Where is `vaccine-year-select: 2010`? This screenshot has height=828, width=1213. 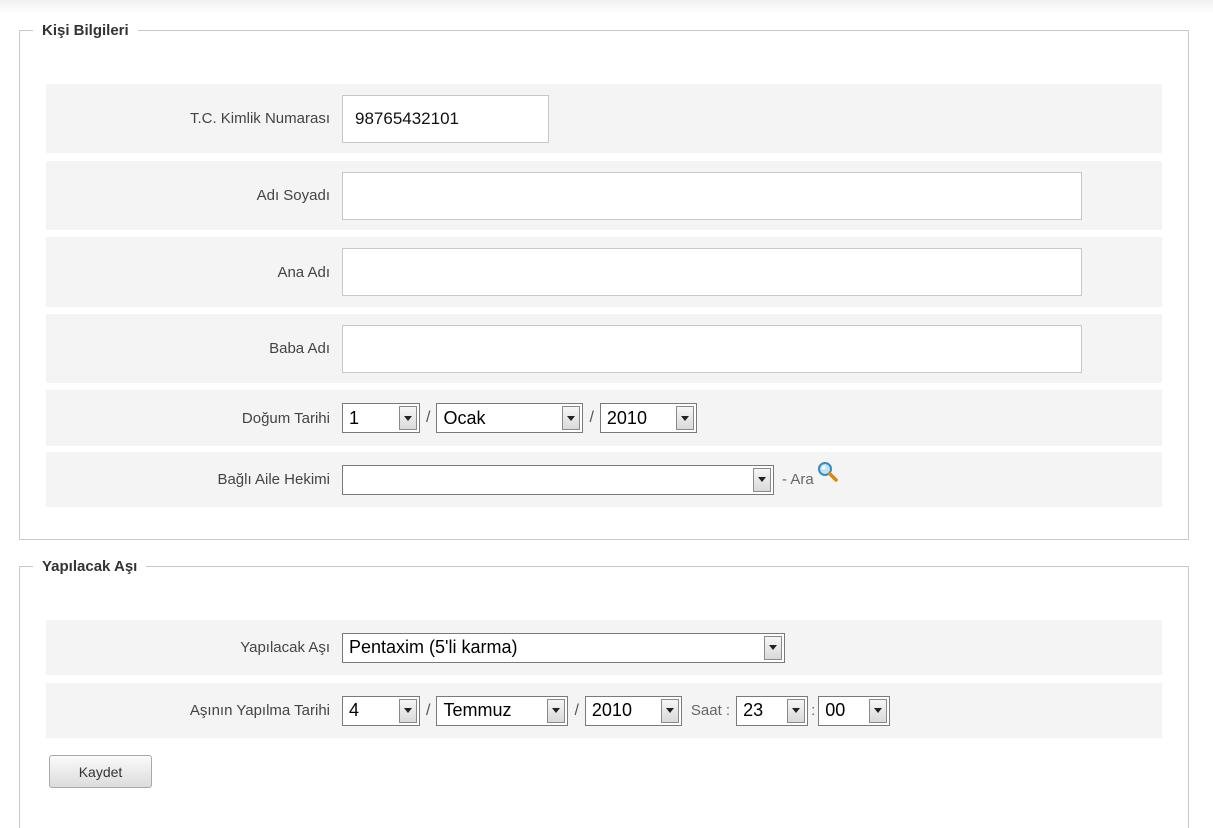
vaccine-year-select: 2010 is located at coordinates (633, 710).